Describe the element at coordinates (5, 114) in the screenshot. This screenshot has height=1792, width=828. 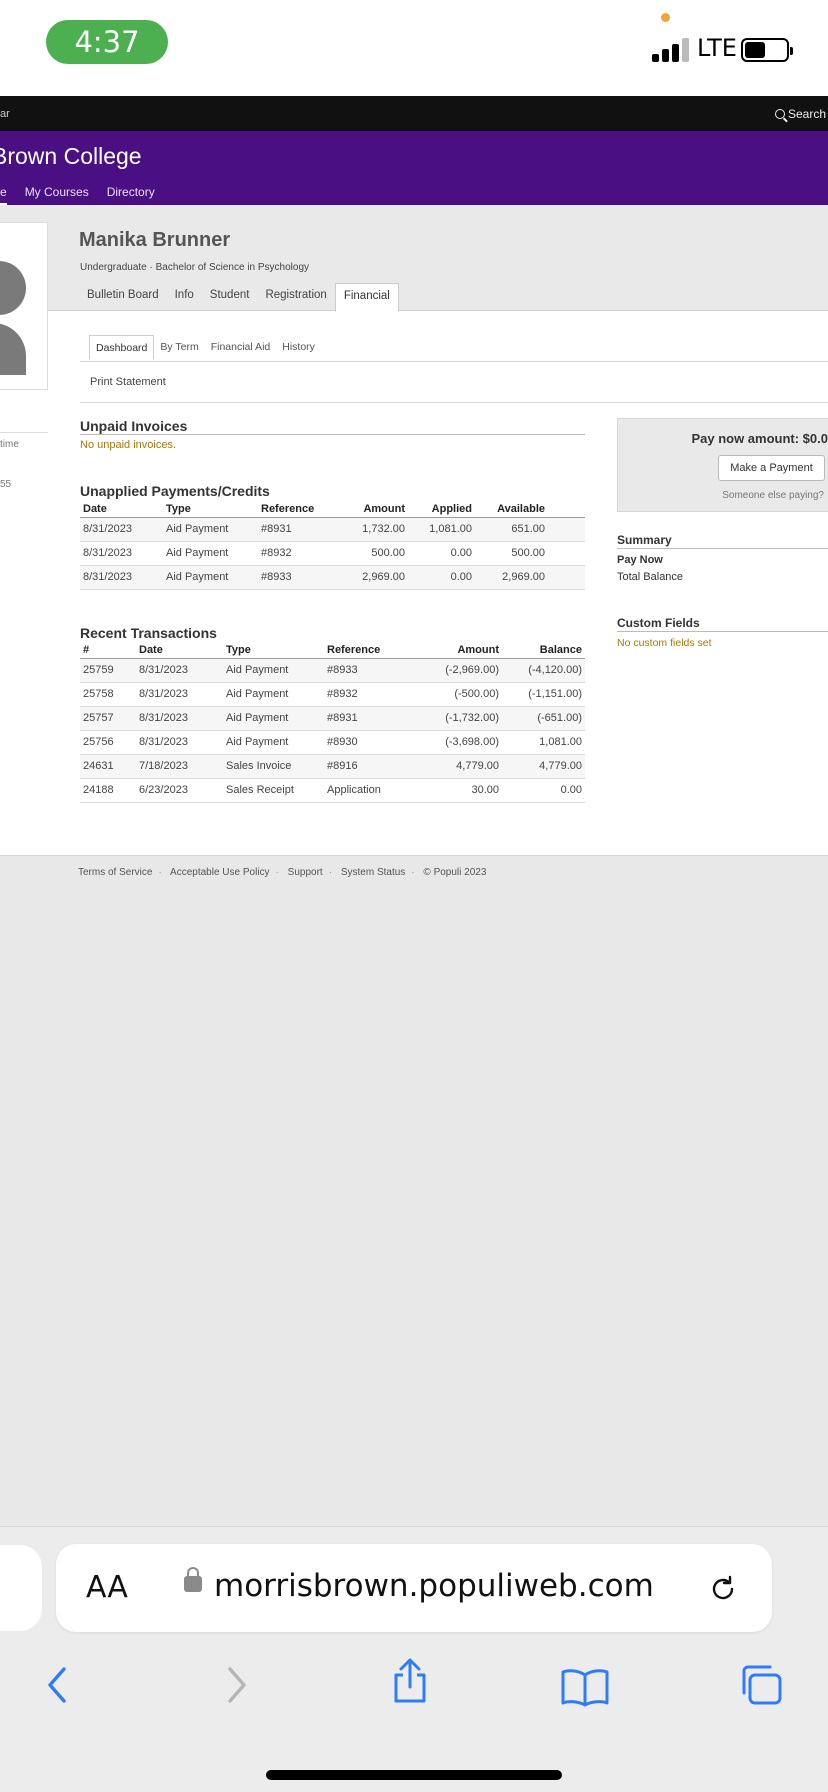
I see `topbar-left-fragment: ar` at that location.